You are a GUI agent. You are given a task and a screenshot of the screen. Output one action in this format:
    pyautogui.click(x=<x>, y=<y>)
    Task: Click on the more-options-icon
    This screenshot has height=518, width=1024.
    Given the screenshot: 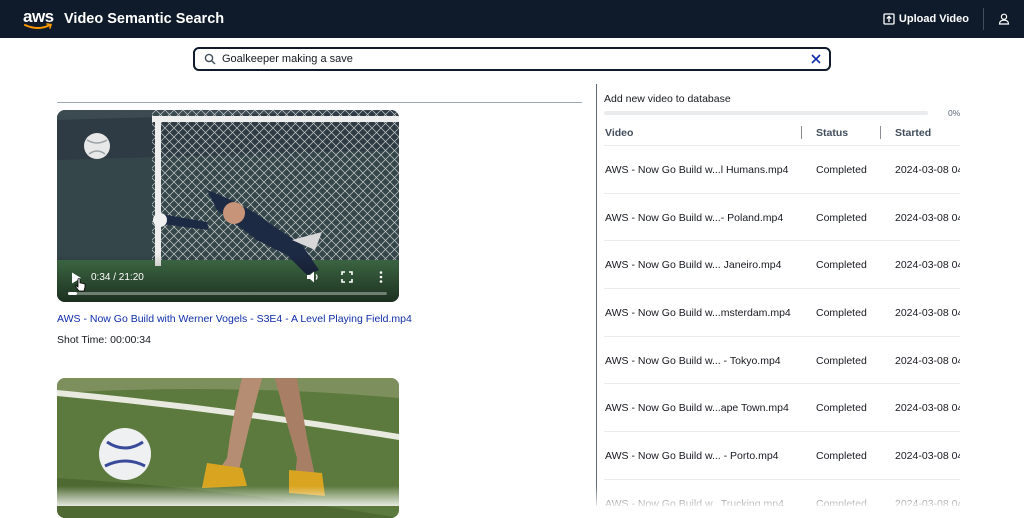 What is the action you would take?
    pyautogui.click(x=381, y=277)
    